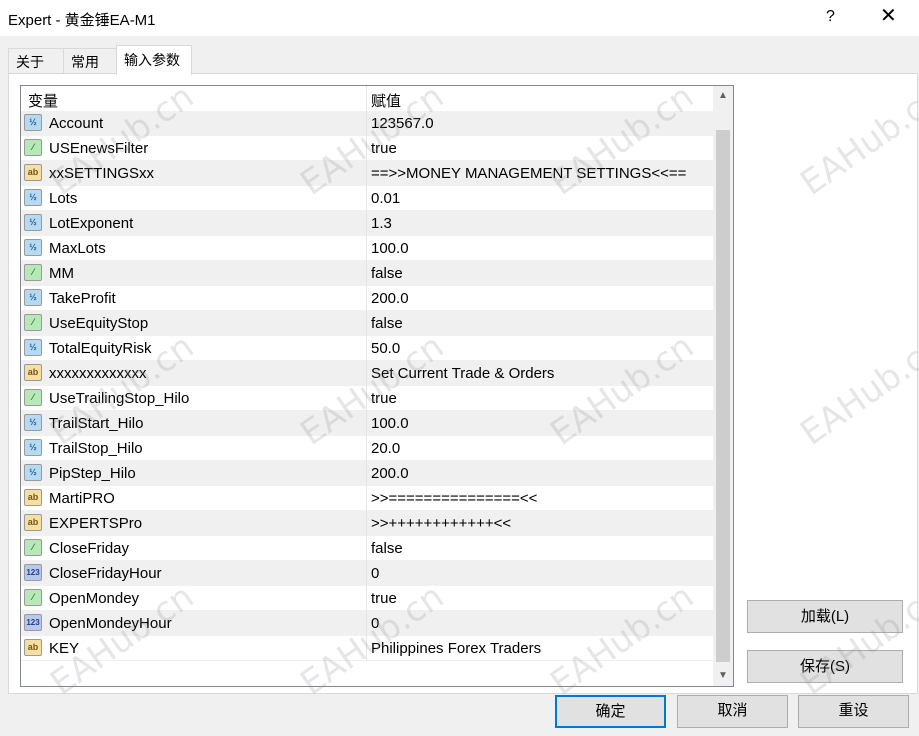 The height and width of the screenshot is (736, 919). I want to click on column-header-variable: 变量, so click(43, 100).